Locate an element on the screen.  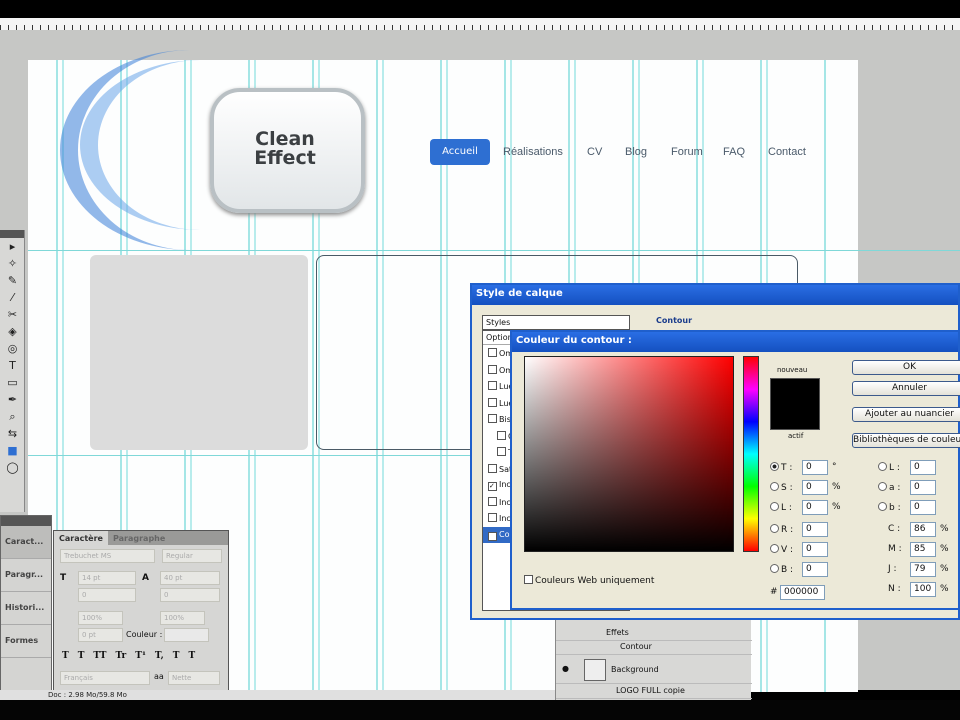
antialias-label: aa is located at coordinates (159, 676).